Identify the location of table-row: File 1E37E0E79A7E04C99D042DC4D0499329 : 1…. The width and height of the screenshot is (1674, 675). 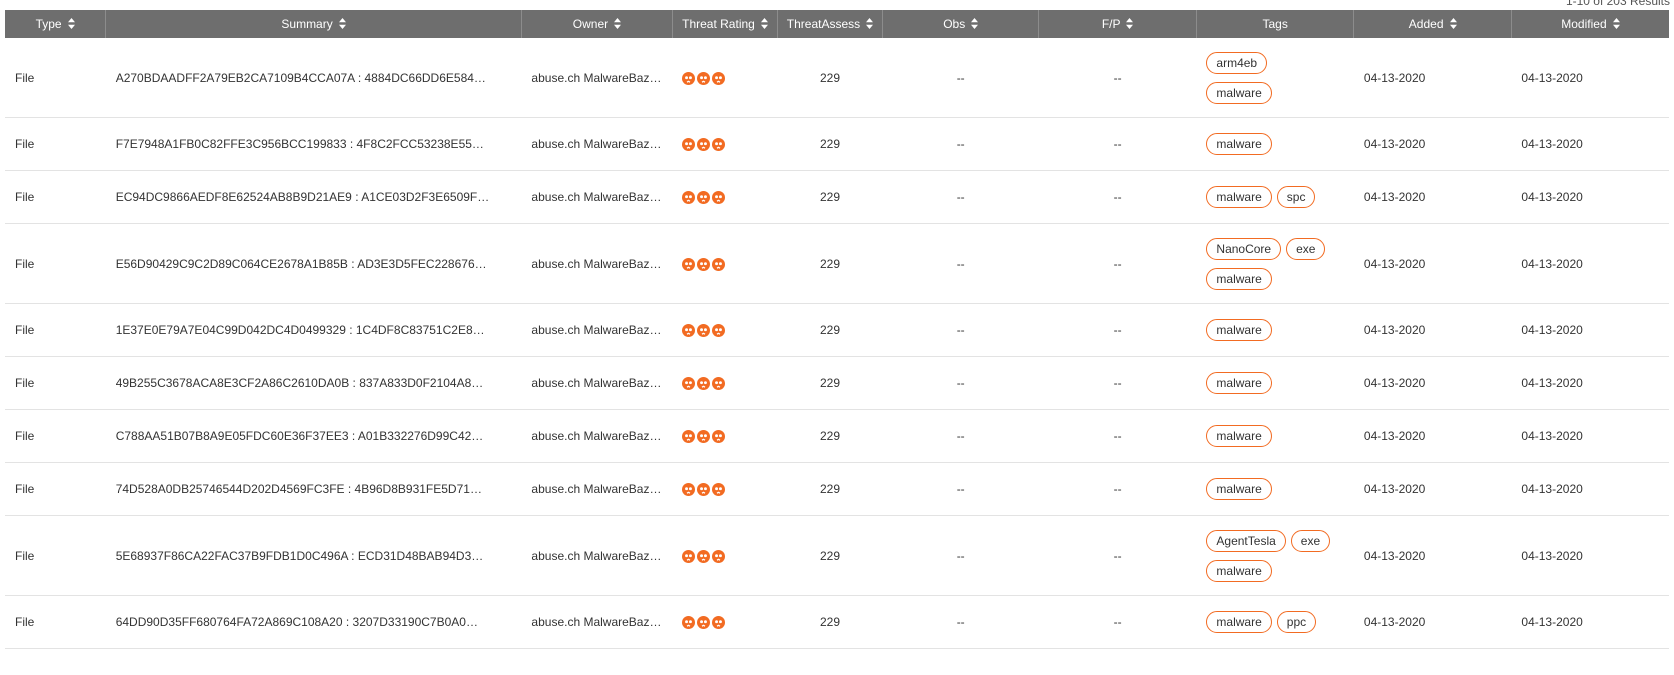
(837, 330).